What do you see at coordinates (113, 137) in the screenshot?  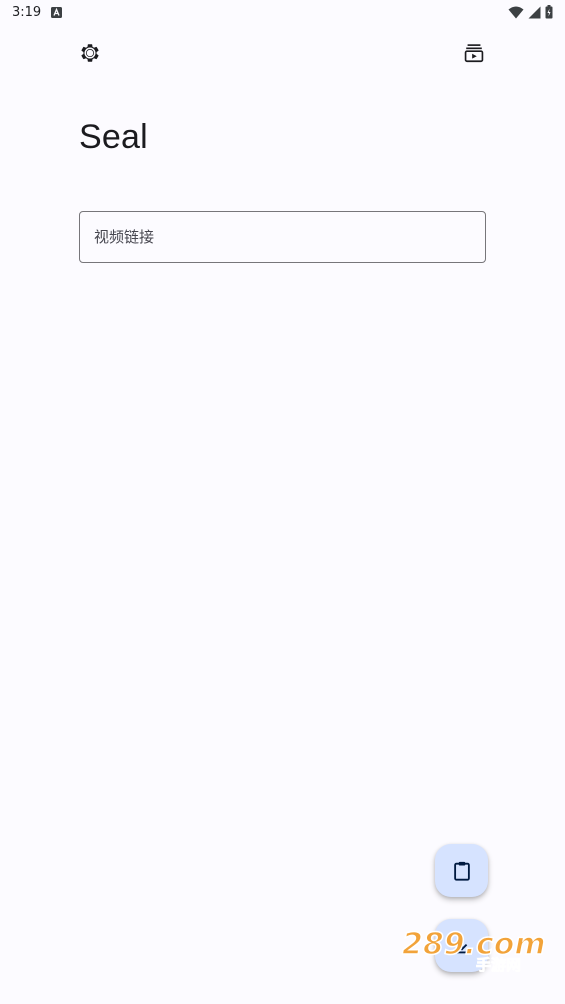 I see `app-title: Seal` at bounding box center [113, 137].